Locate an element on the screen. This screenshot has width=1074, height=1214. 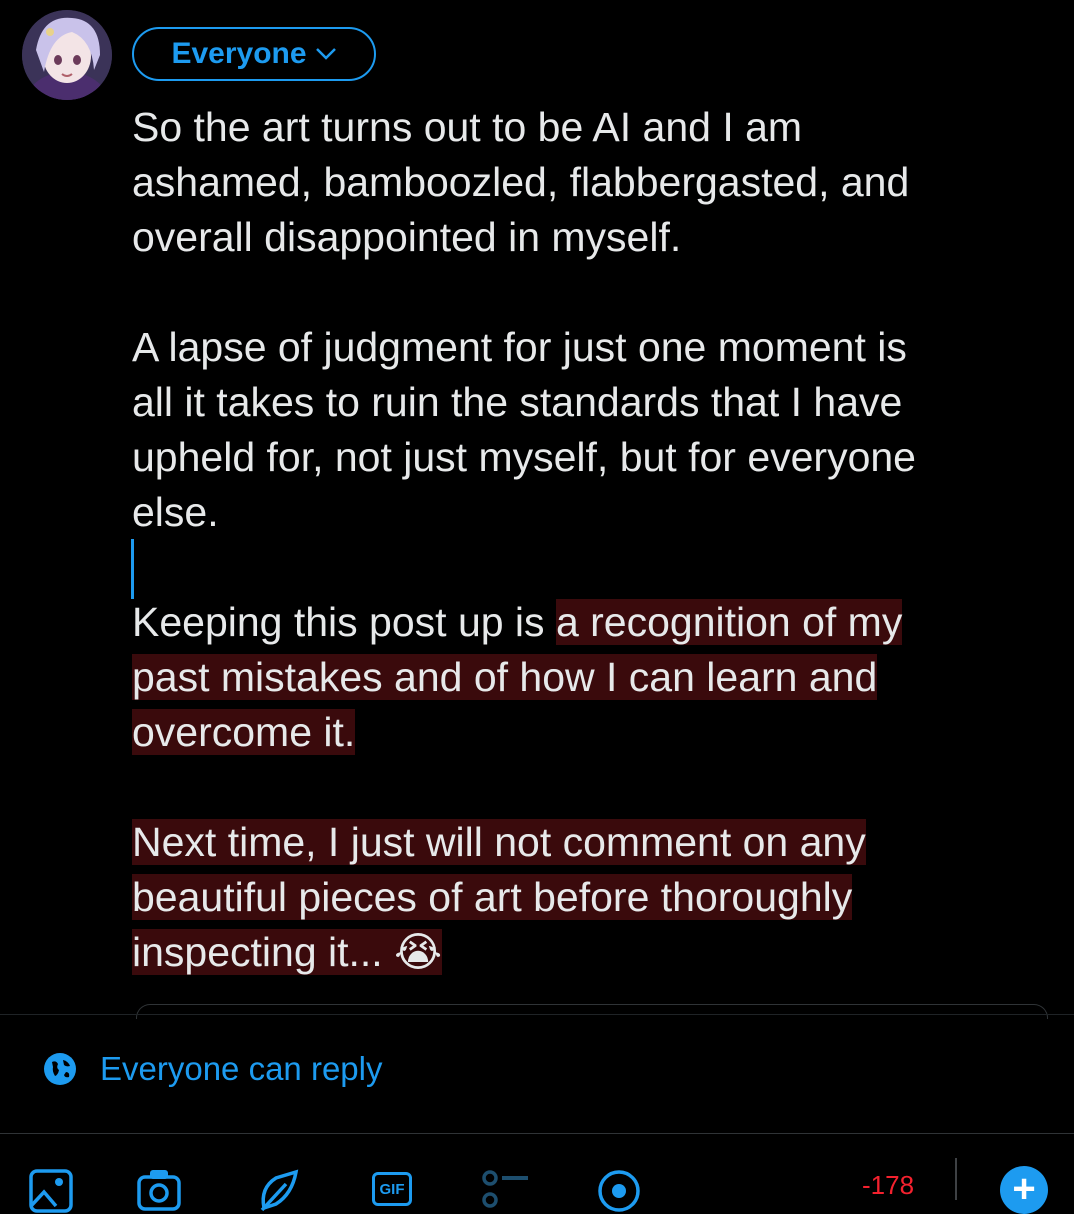
poll-icon is located at coordinates (505, 1191).